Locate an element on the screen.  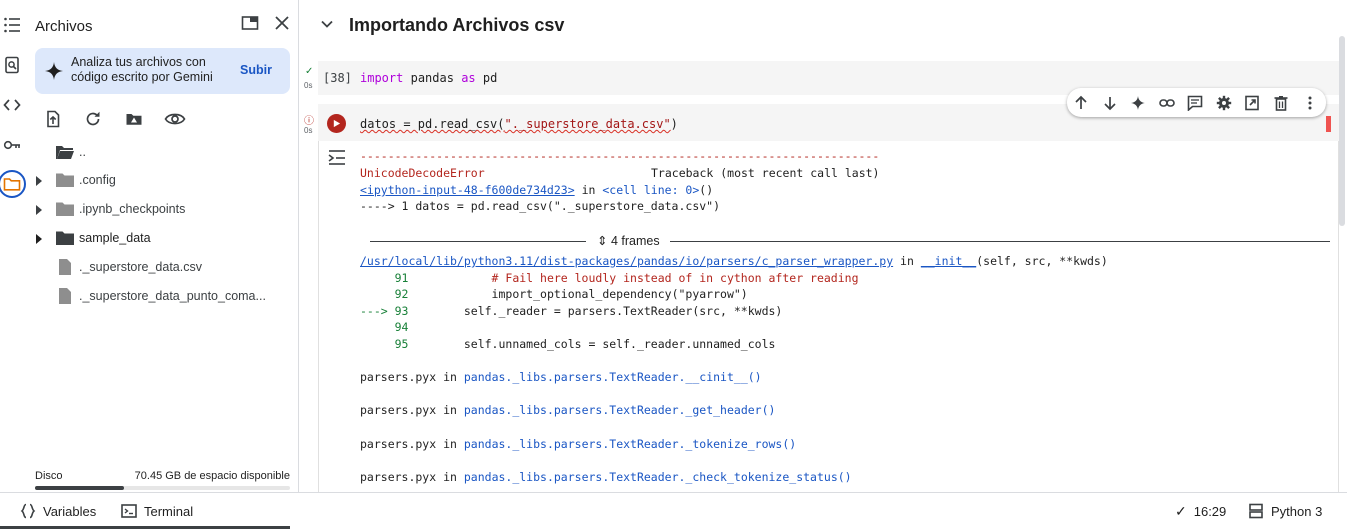
run-cell-button is located at coordinates (336, 123).